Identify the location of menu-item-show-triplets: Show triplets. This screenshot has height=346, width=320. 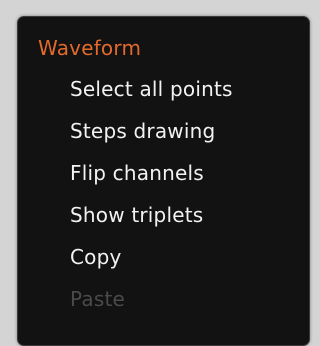
(136, 215).